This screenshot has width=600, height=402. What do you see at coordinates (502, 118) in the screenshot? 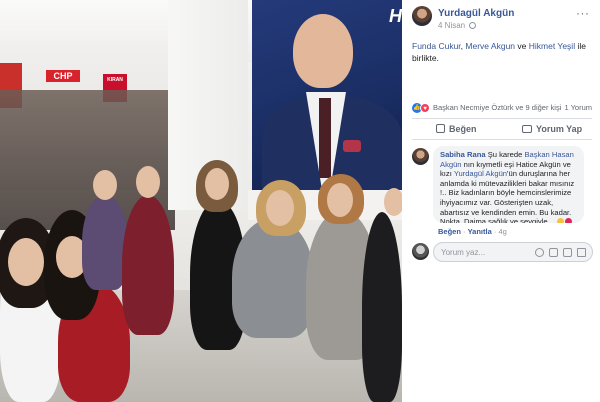
I see `divider-top` at bounding box center [502, 118].